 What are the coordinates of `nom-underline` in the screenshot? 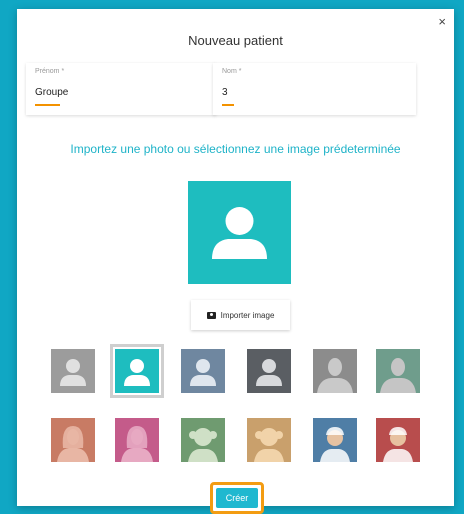 It's located at (228, 105).